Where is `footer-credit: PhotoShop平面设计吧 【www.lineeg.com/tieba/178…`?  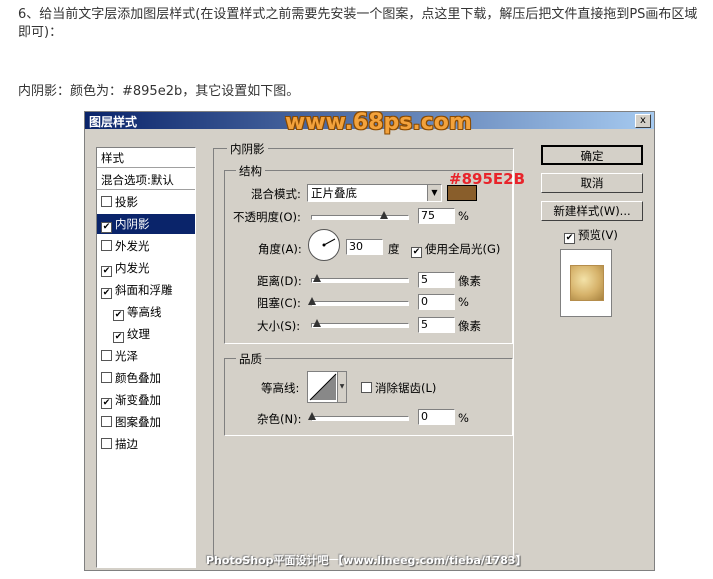 footer-credit: PhotoShop平面设计吧 【www.lineeg.com/tieba/178… is located at coordinates (366, 560).